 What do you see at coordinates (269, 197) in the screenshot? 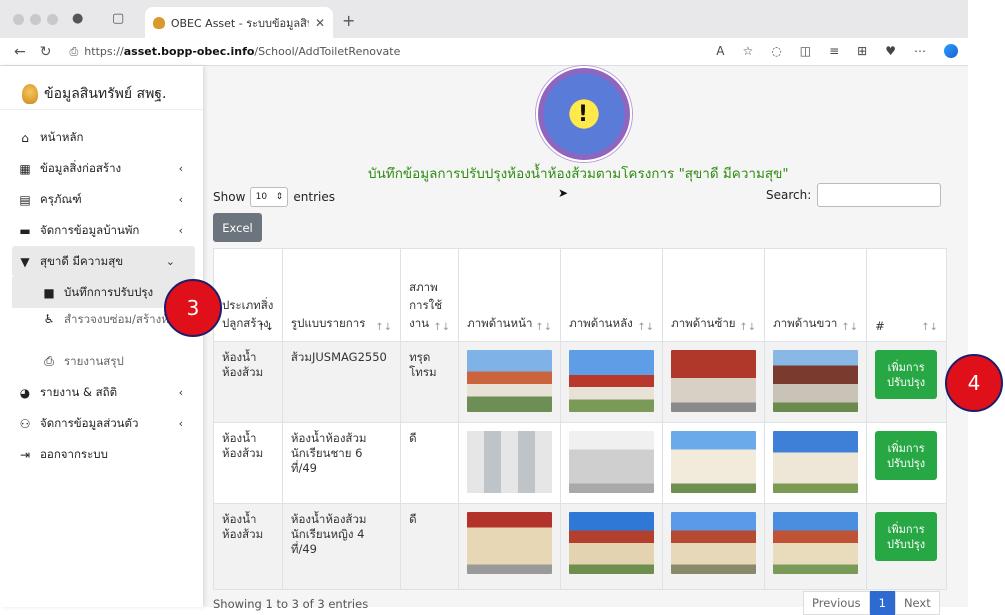
I see `entries-select: 10 ⇕` at bounding box center [269, 197].